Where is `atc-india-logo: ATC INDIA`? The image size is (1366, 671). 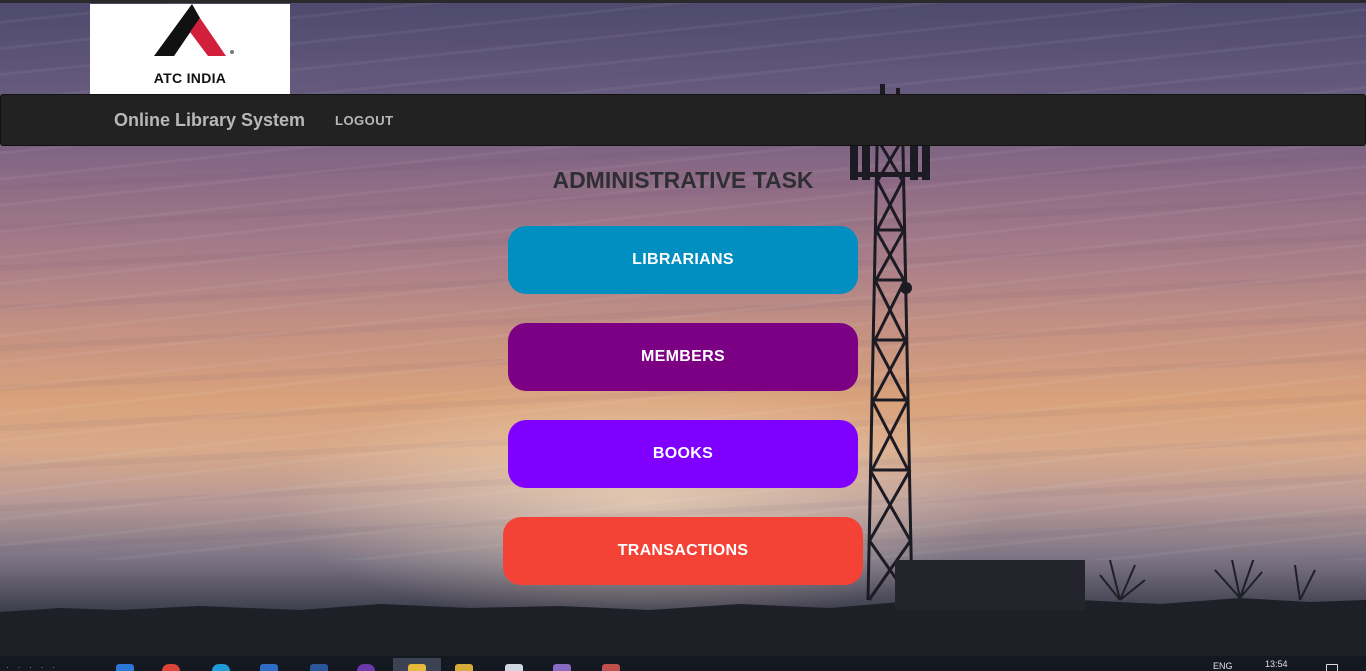
atc-india-logo: ATC INDIA is located at coordinates (190, 49).